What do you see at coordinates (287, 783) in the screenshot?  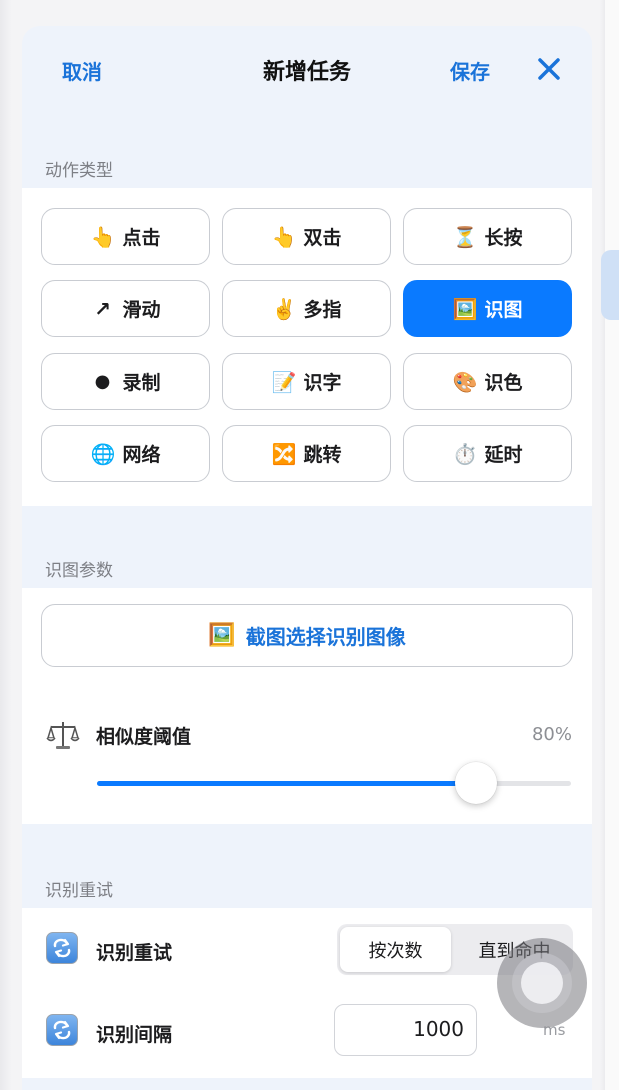 I see `similarity-slider-fill` at bounding box center [287, 783].